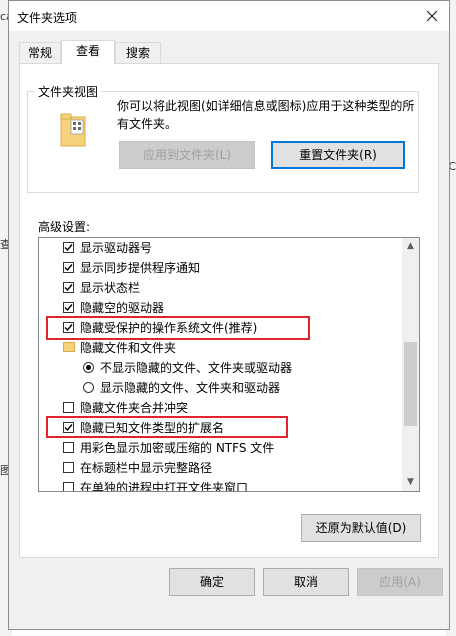  I want to click on restore-defaults-button: 还原为默认值(D), so click(361, 528).